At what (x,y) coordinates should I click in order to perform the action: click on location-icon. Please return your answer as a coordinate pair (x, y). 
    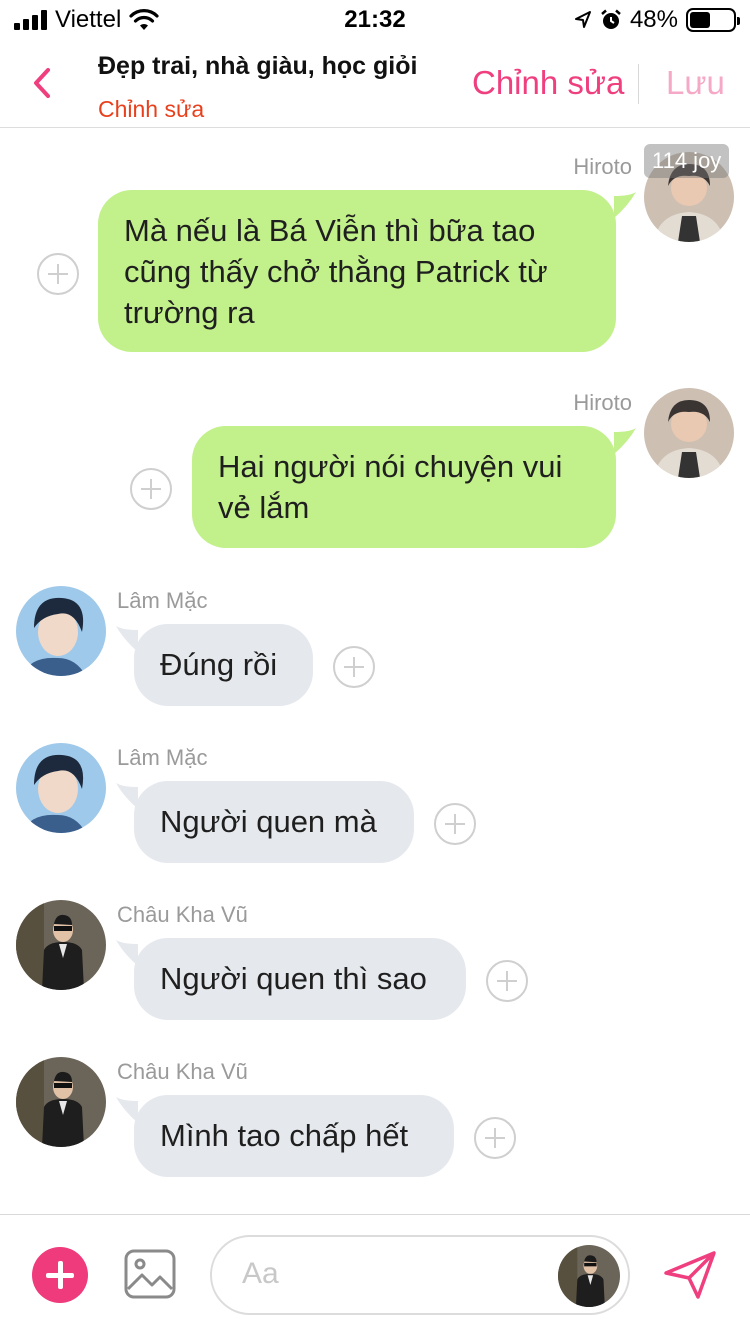
    Looking at the image, I should click on (582, 19).